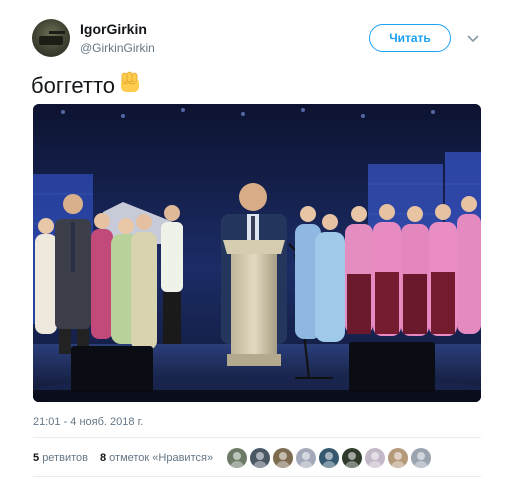 This screenshot has width=507, height=478. Describe the element at coordinates (130, 86) in the screenshot. I see `raised-fist-icon` at that location.